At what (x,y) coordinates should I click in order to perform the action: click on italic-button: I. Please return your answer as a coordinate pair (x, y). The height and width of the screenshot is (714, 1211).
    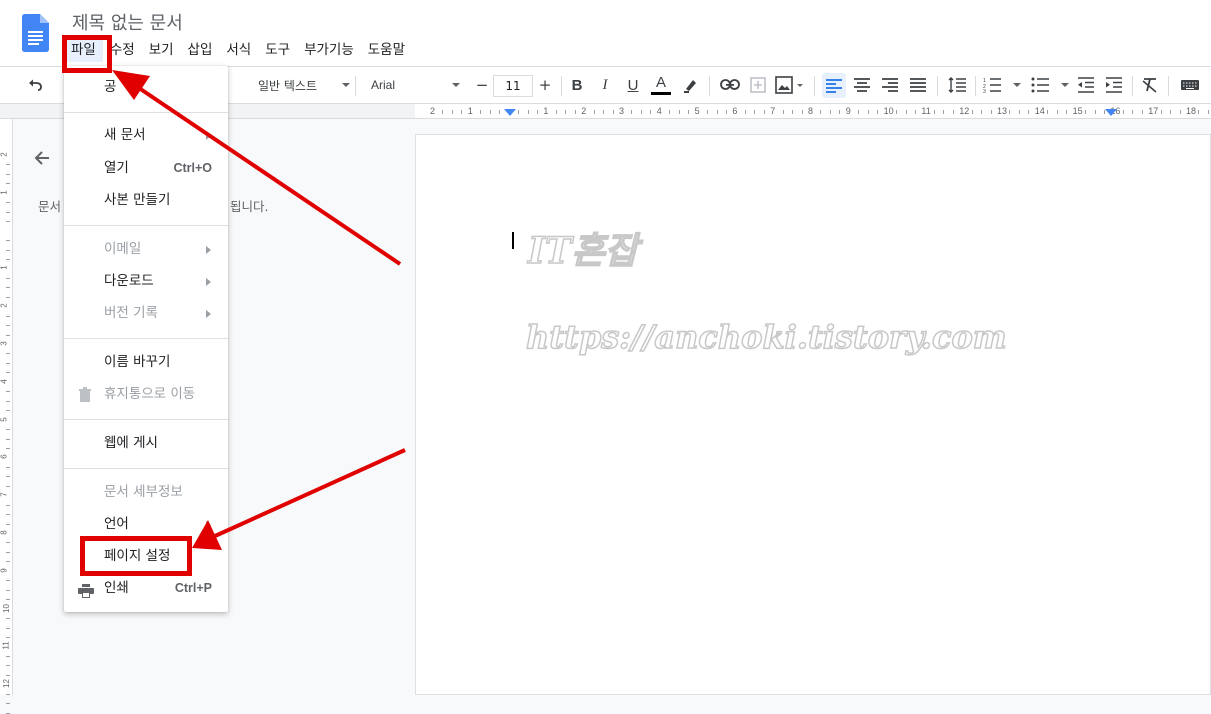
    Looking at the image, I should click on (605, 85).